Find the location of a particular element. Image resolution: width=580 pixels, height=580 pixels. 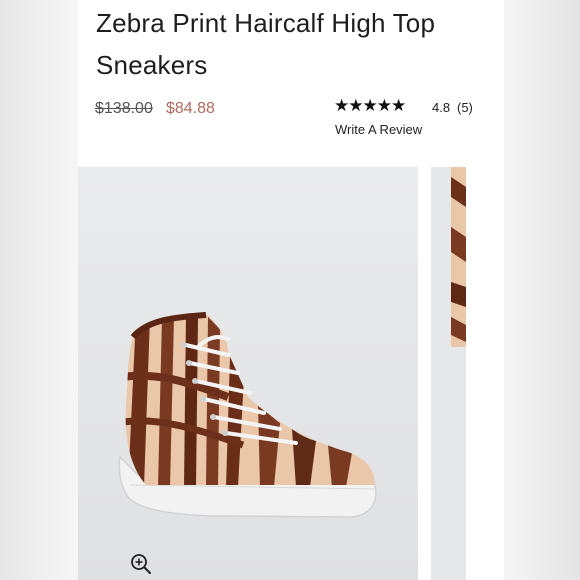

next-image-illustration is located at coordinates (458, 257).